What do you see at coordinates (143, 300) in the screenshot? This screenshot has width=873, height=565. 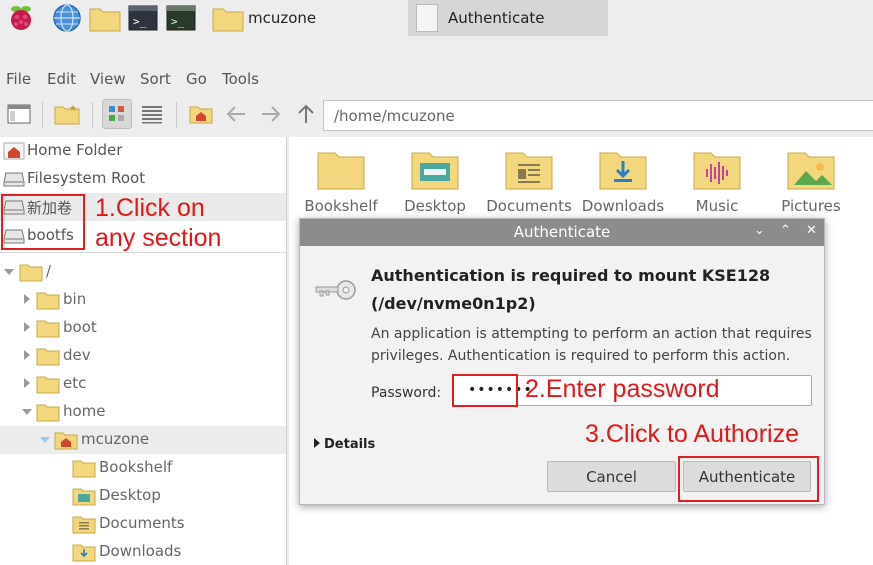 I see `tree-node-bin: bin` at bounding box center [143, 300].